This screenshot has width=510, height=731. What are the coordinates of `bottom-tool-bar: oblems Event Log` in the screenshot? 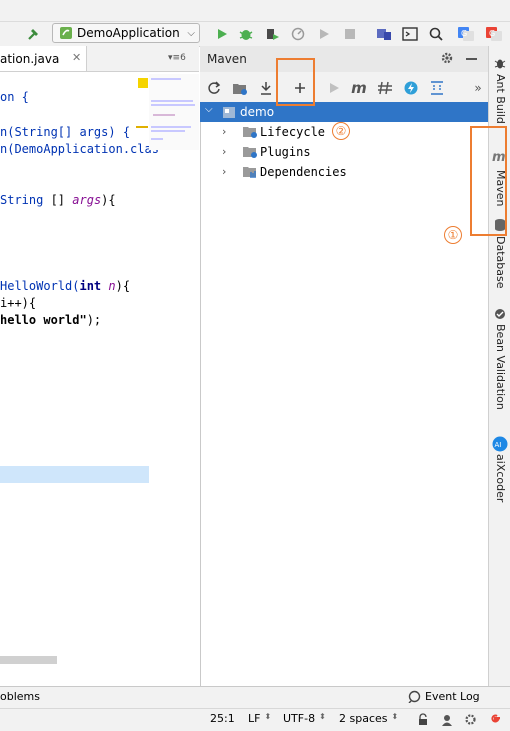 It's located at (255, 697).